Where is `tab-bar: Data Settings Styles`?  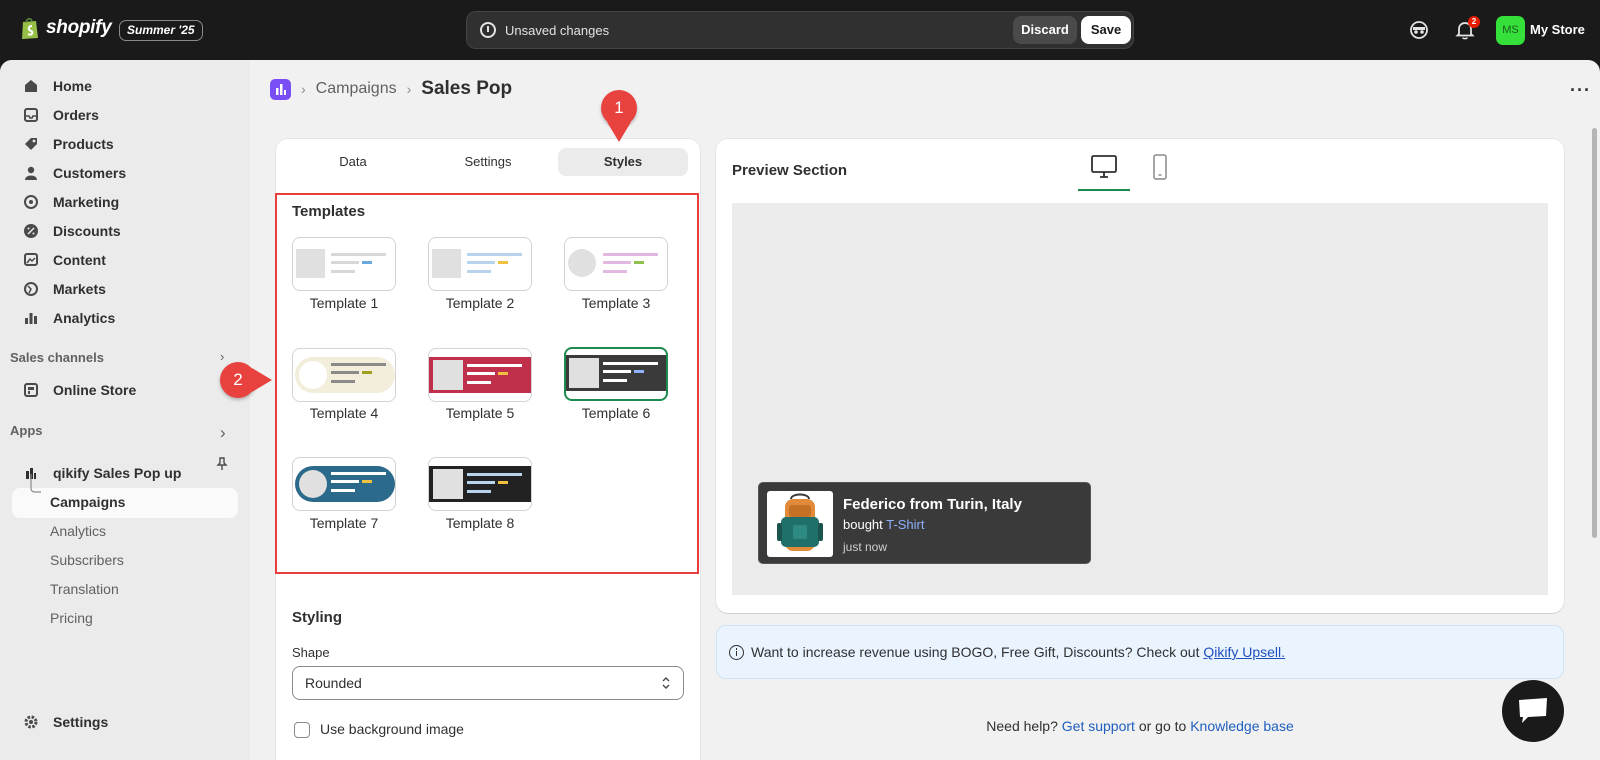
tab-bar: Data Settings Styles is located at coordinates (488, 162).